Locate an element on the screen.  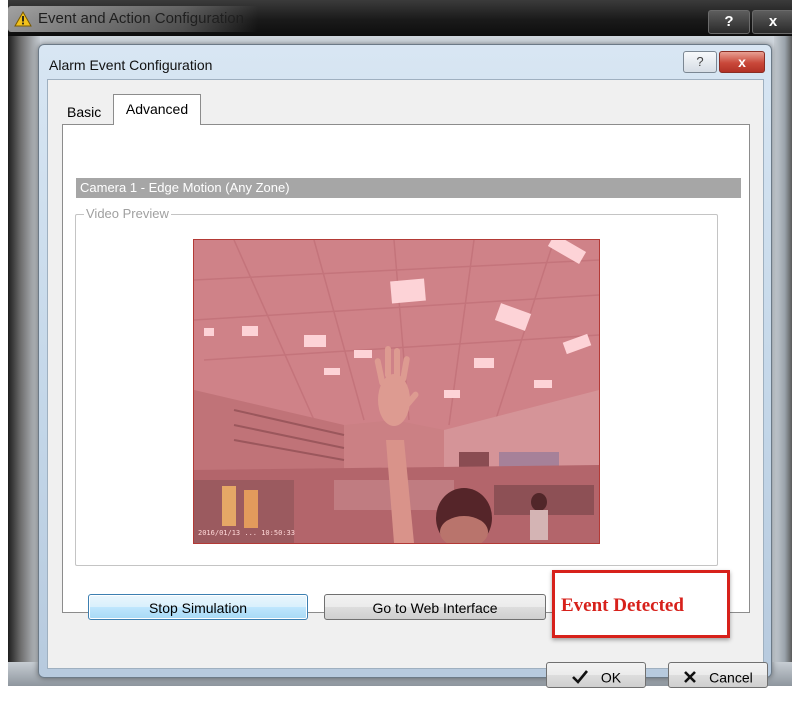
x-icon is located at coordinates (690, 677).